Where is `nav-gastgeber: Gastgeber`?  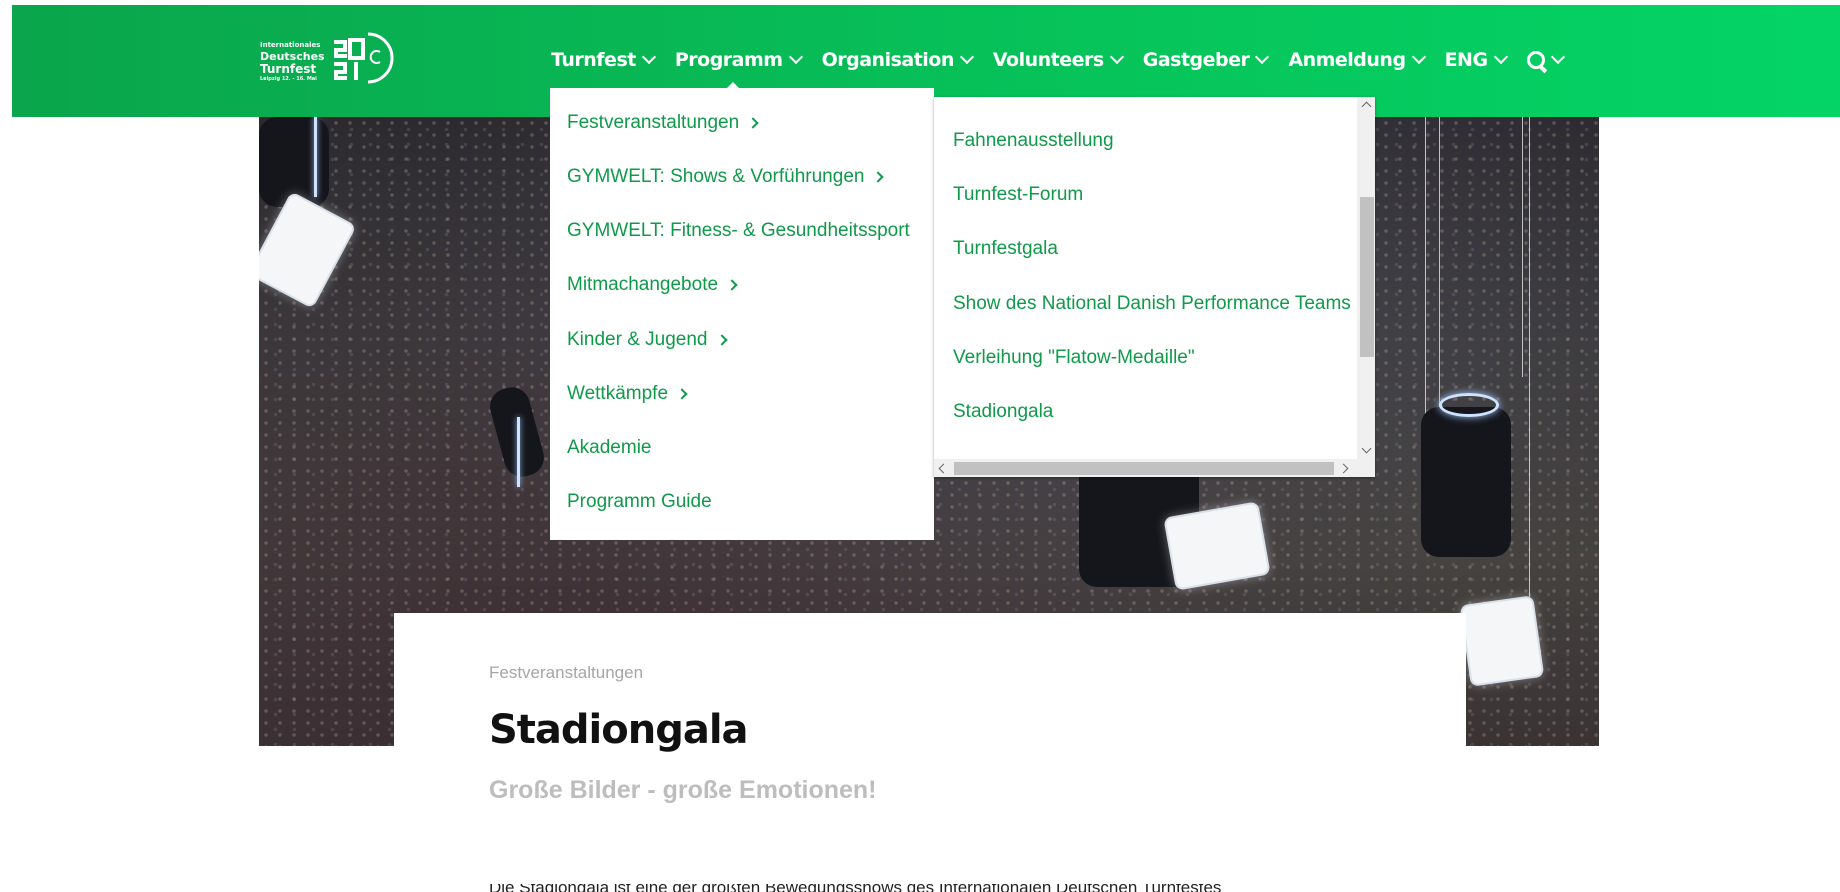 nav-gastgeber: Gastgeber is located at coordinates (1206, 60).